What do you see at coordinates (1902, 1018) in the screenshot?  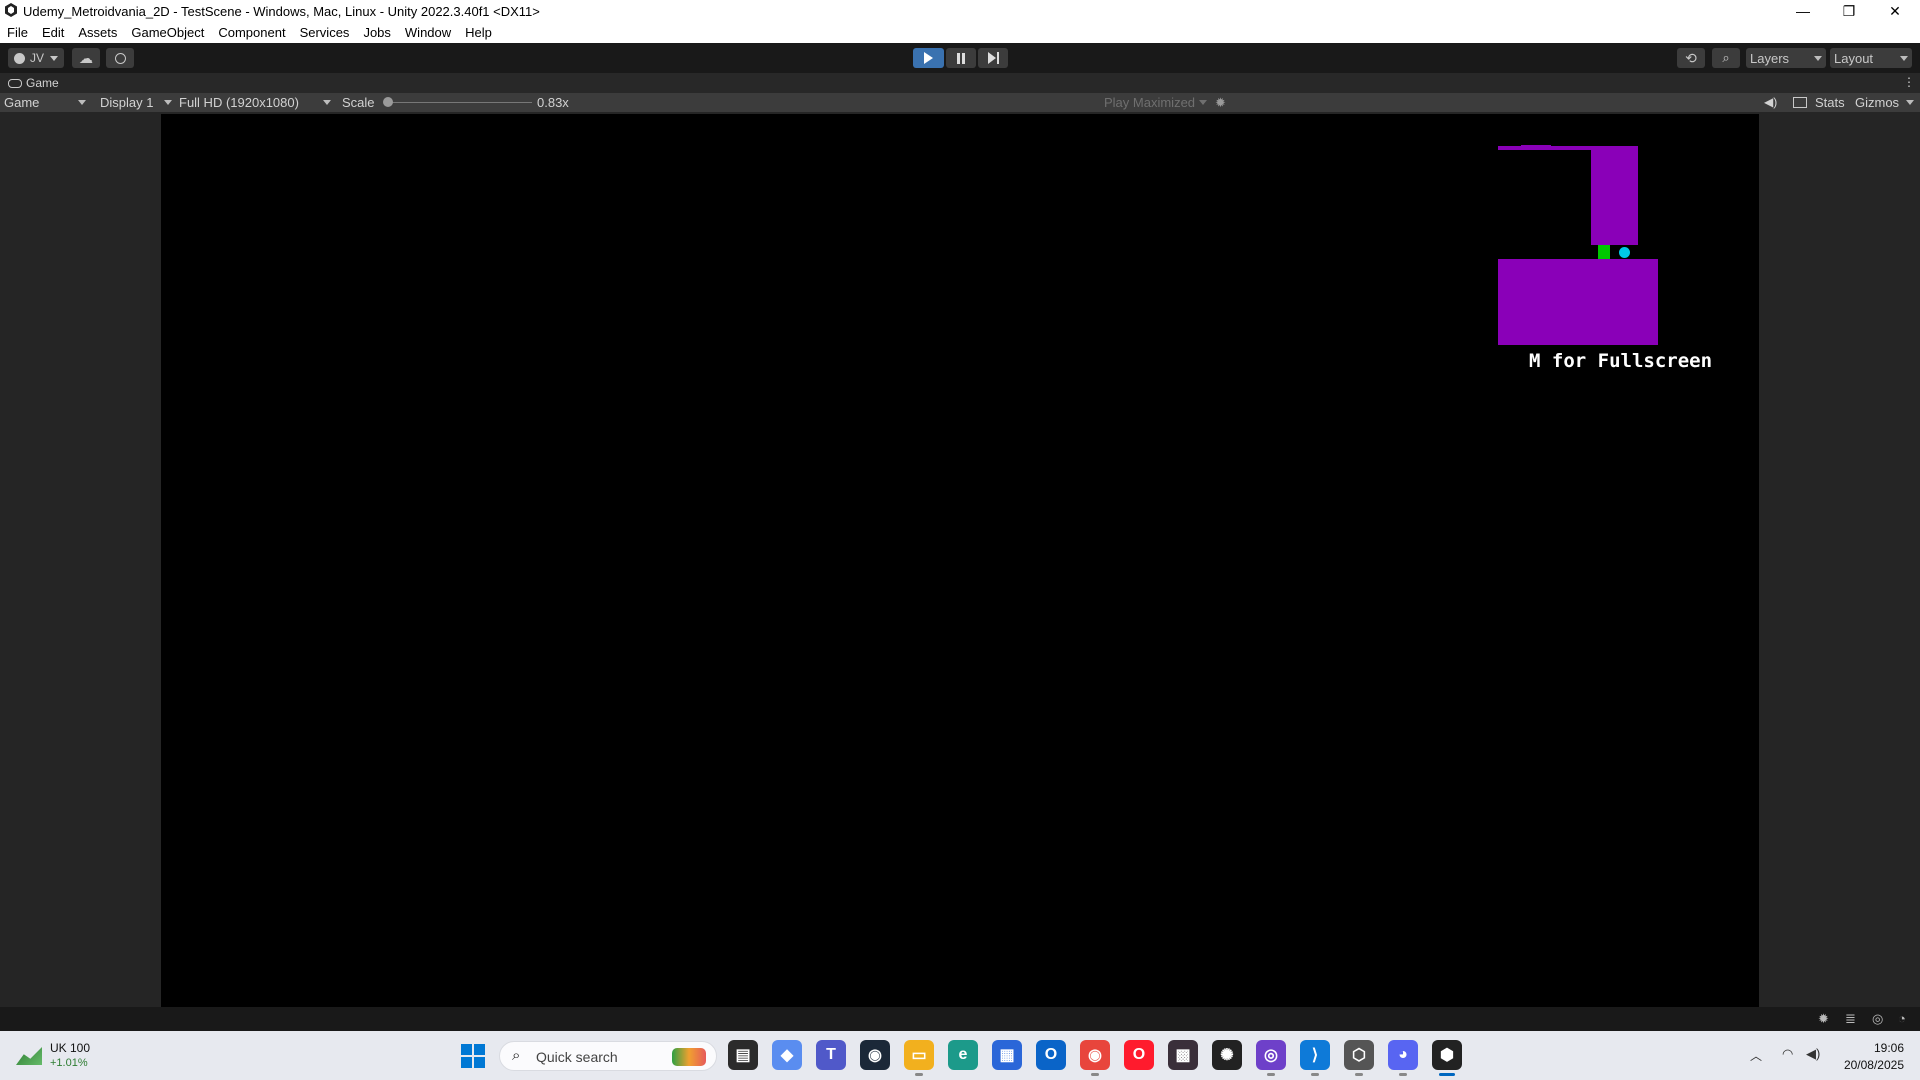 I see `progress-icon: ◔` at bounding box center [1902, 1018].